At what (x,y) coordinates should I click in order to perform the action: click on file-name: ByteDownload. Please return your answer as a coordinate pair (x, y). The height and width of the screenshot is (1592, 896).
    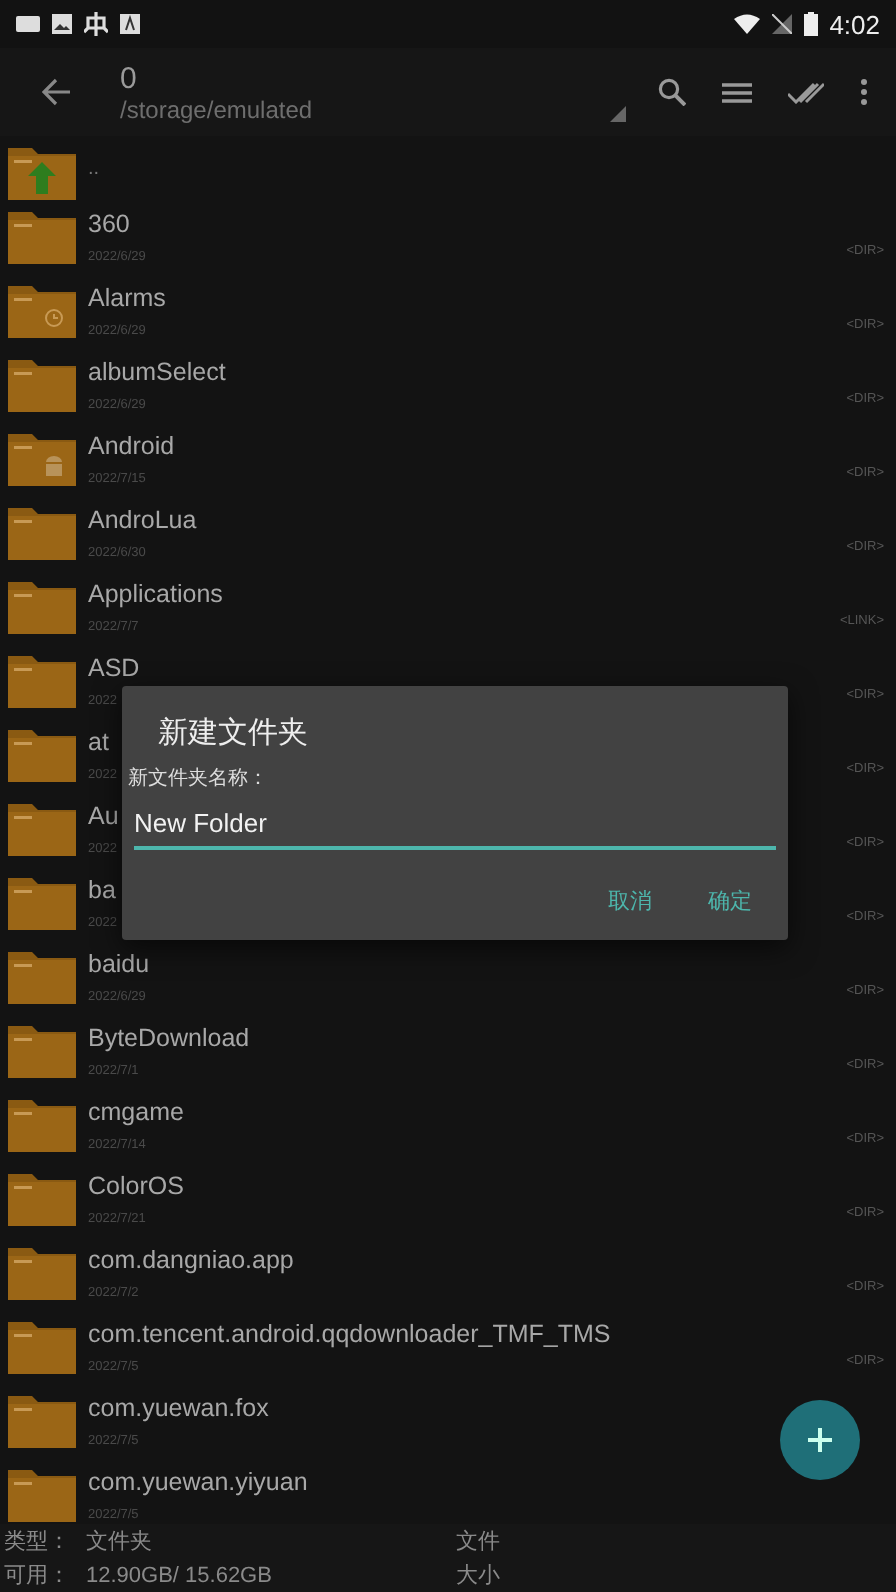
    Looking at the image, I should click on (169, 1038).